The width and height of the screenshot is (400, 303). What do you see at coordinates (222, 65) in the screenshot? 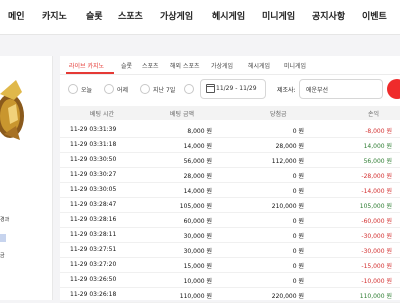
I see `tab-virtual-games: 가상게임` at bounding box center [222, 65].